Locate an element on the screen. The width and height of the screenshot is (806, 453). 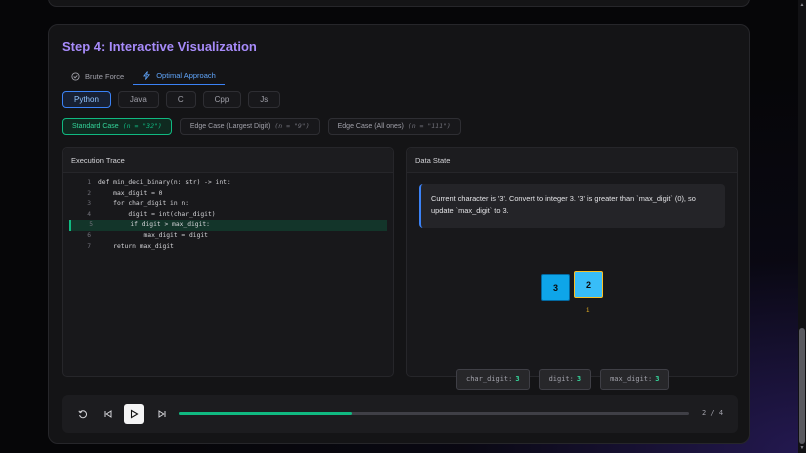
lang-button-java: Java is located at coordinates (138, 99).